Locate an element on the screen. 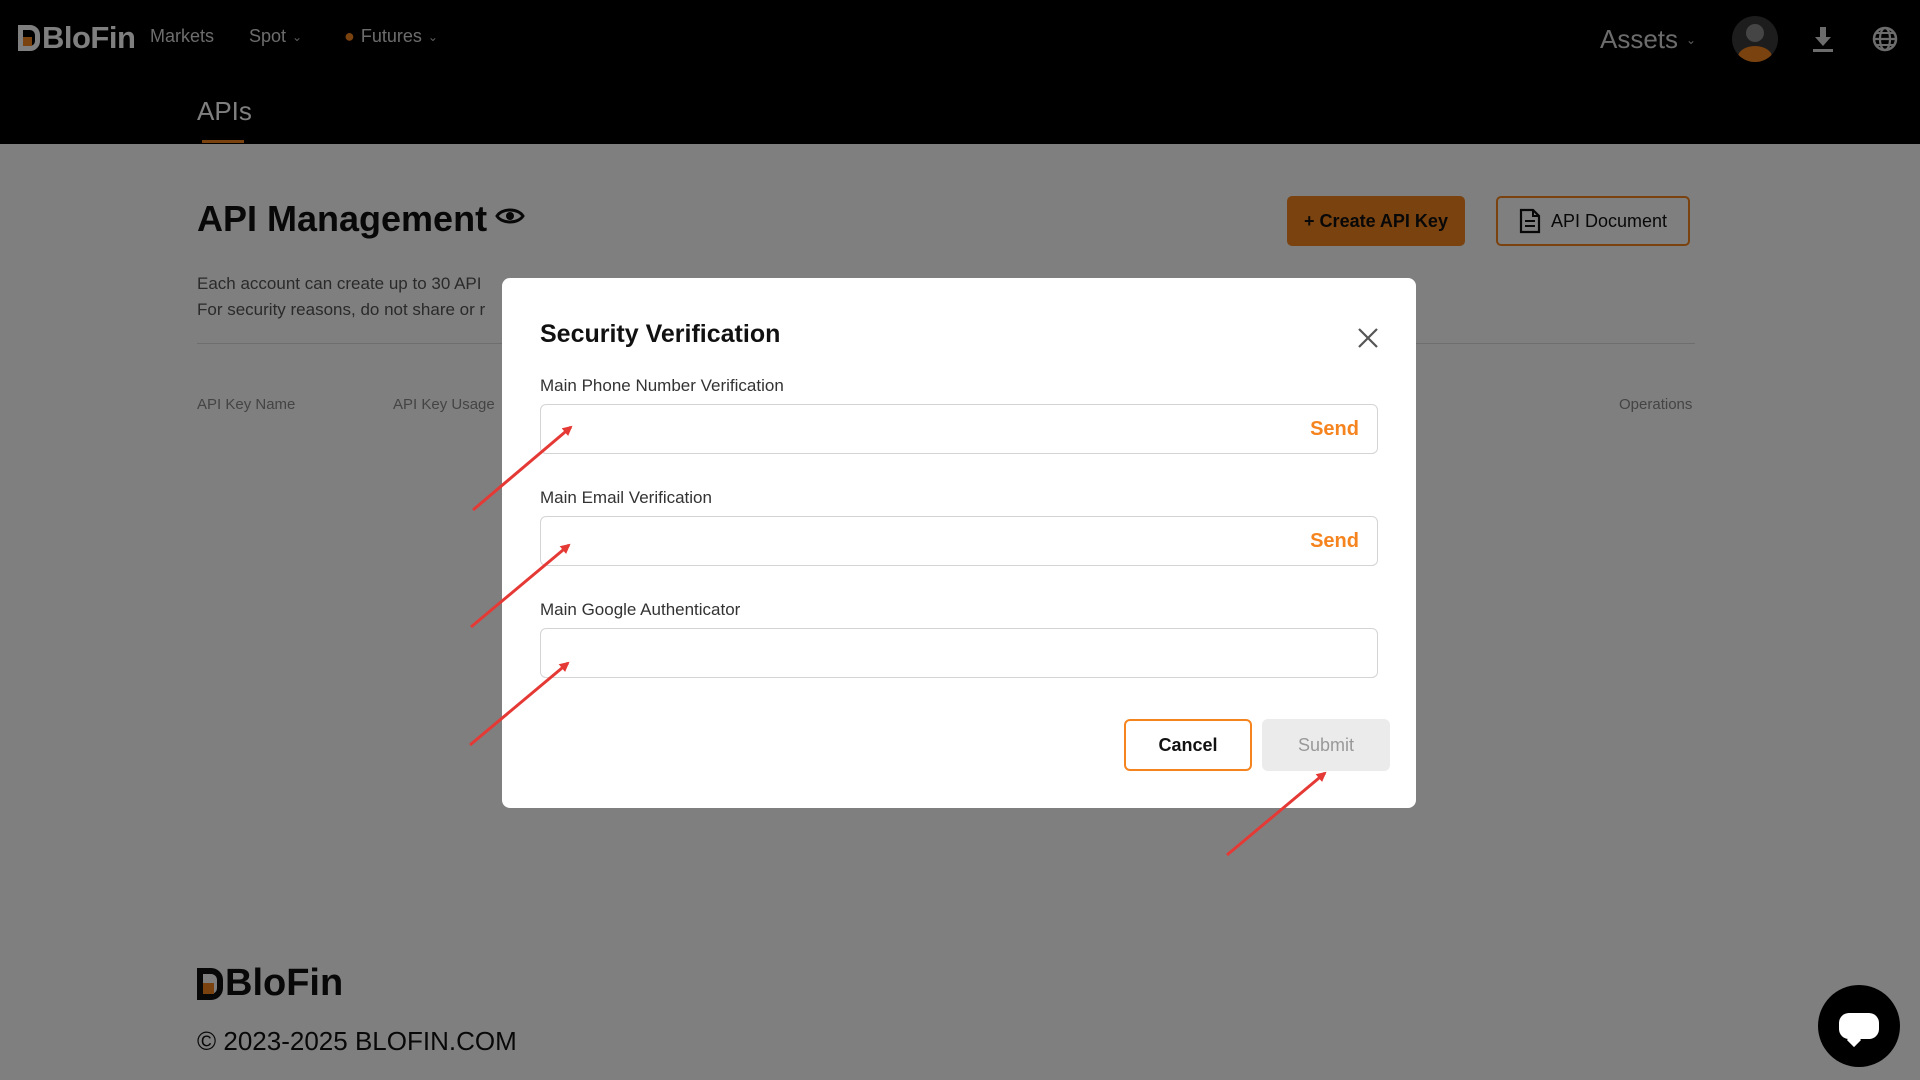  chat-bubble-icon is located at coordinates (1859, 1026).